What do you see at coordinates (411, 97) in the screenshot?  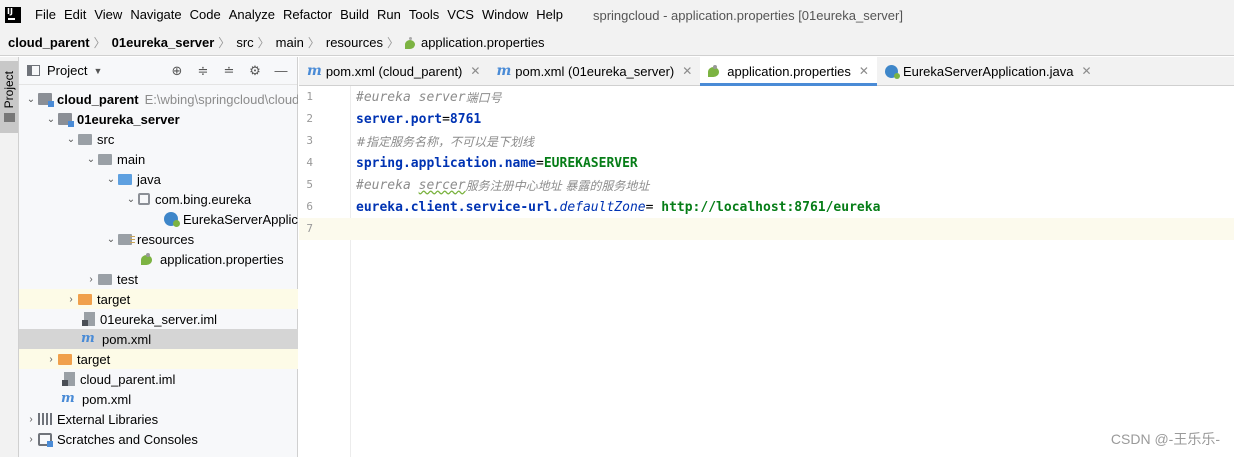 I see `comment: #eureka server` at bounding box center [411, 97].